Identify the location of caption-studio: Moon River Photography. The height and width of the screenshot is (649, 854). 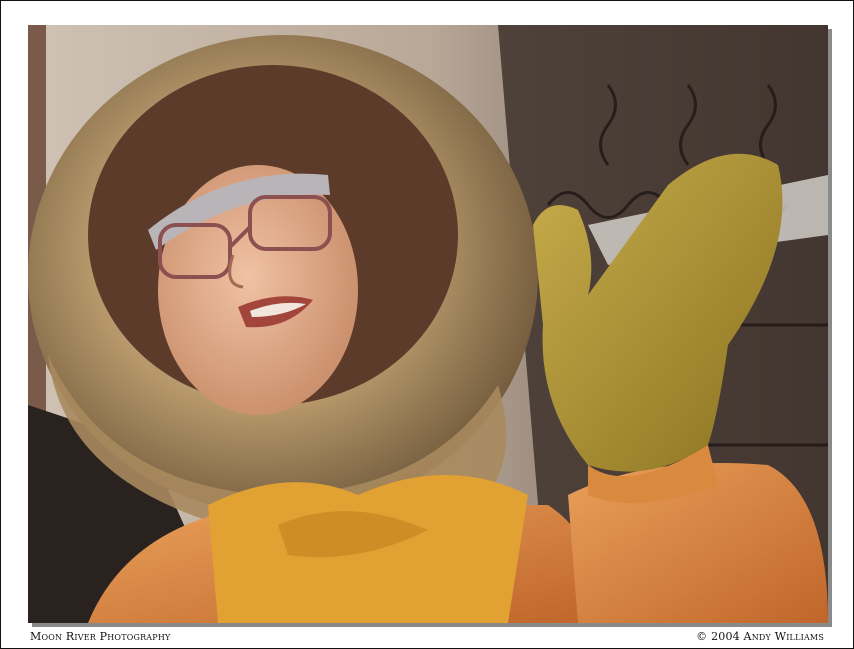
(100, 636).